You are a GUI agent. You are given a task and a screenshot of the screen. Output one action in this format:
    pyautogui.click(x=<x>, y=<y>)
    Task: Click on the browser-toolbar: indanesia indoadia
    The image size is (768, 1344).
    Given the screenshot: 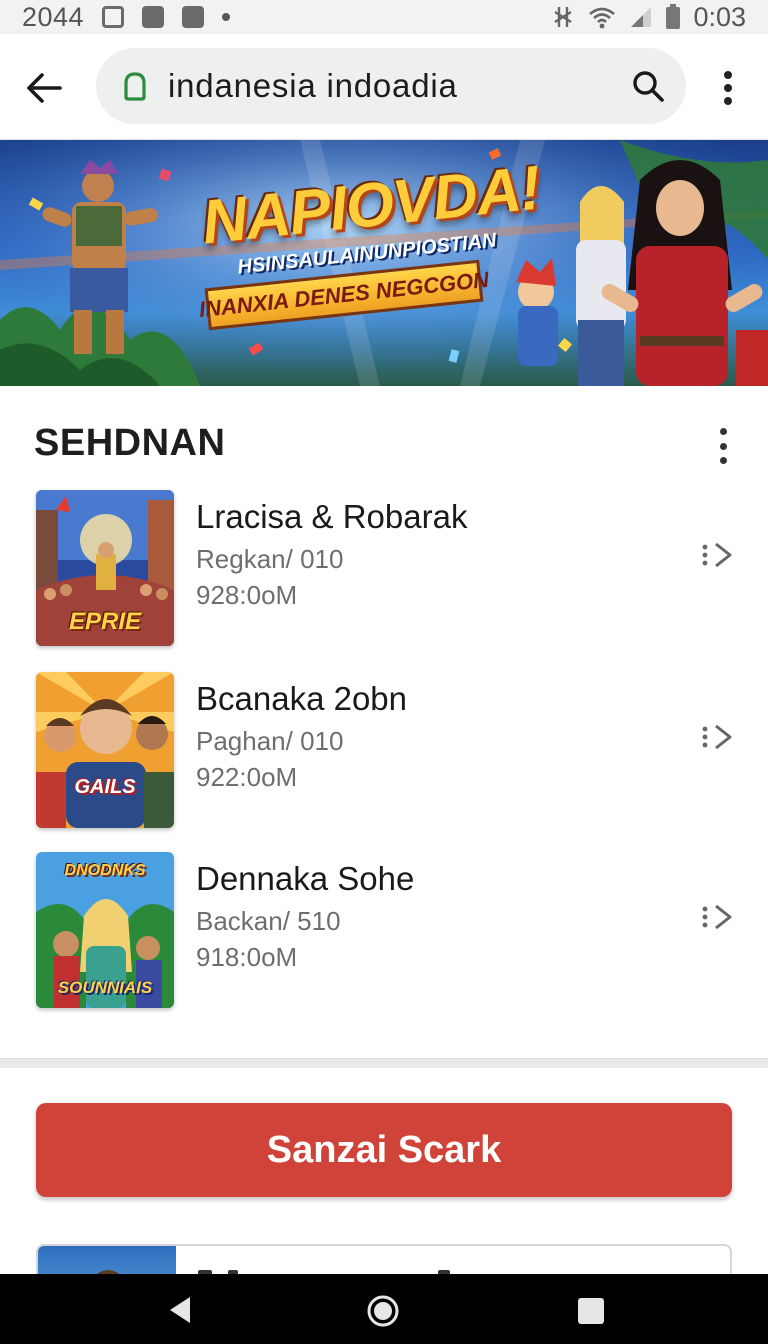 What is the action you would take?
    pyautogui.click(x=384, y=87)
    